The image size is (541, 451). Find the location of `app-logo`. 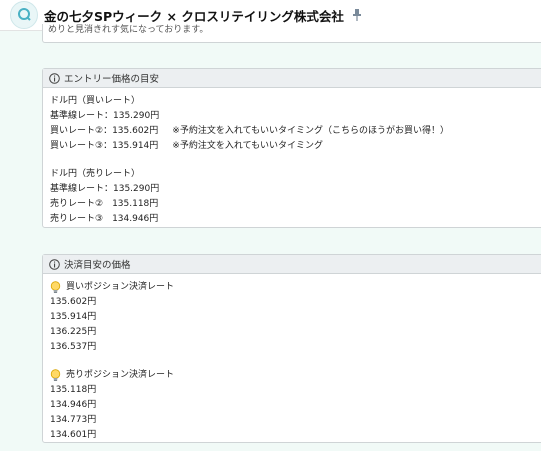

app-logo is located at coordinates (24, 15).